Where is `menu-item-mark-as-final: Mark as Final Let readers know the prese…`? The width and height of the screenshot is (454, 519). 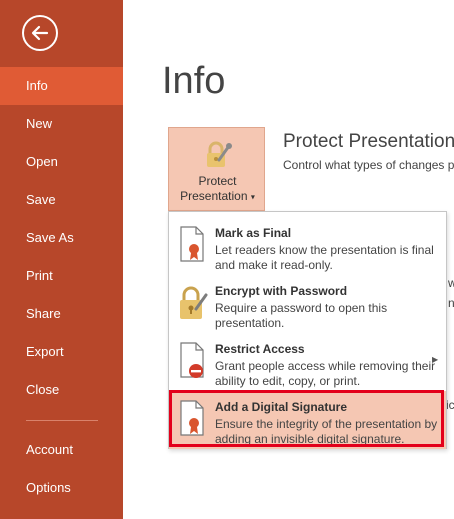
menu-item-mark-as-final: Mark as Final Let readers know the prese… is located at coordinates (307, 246).